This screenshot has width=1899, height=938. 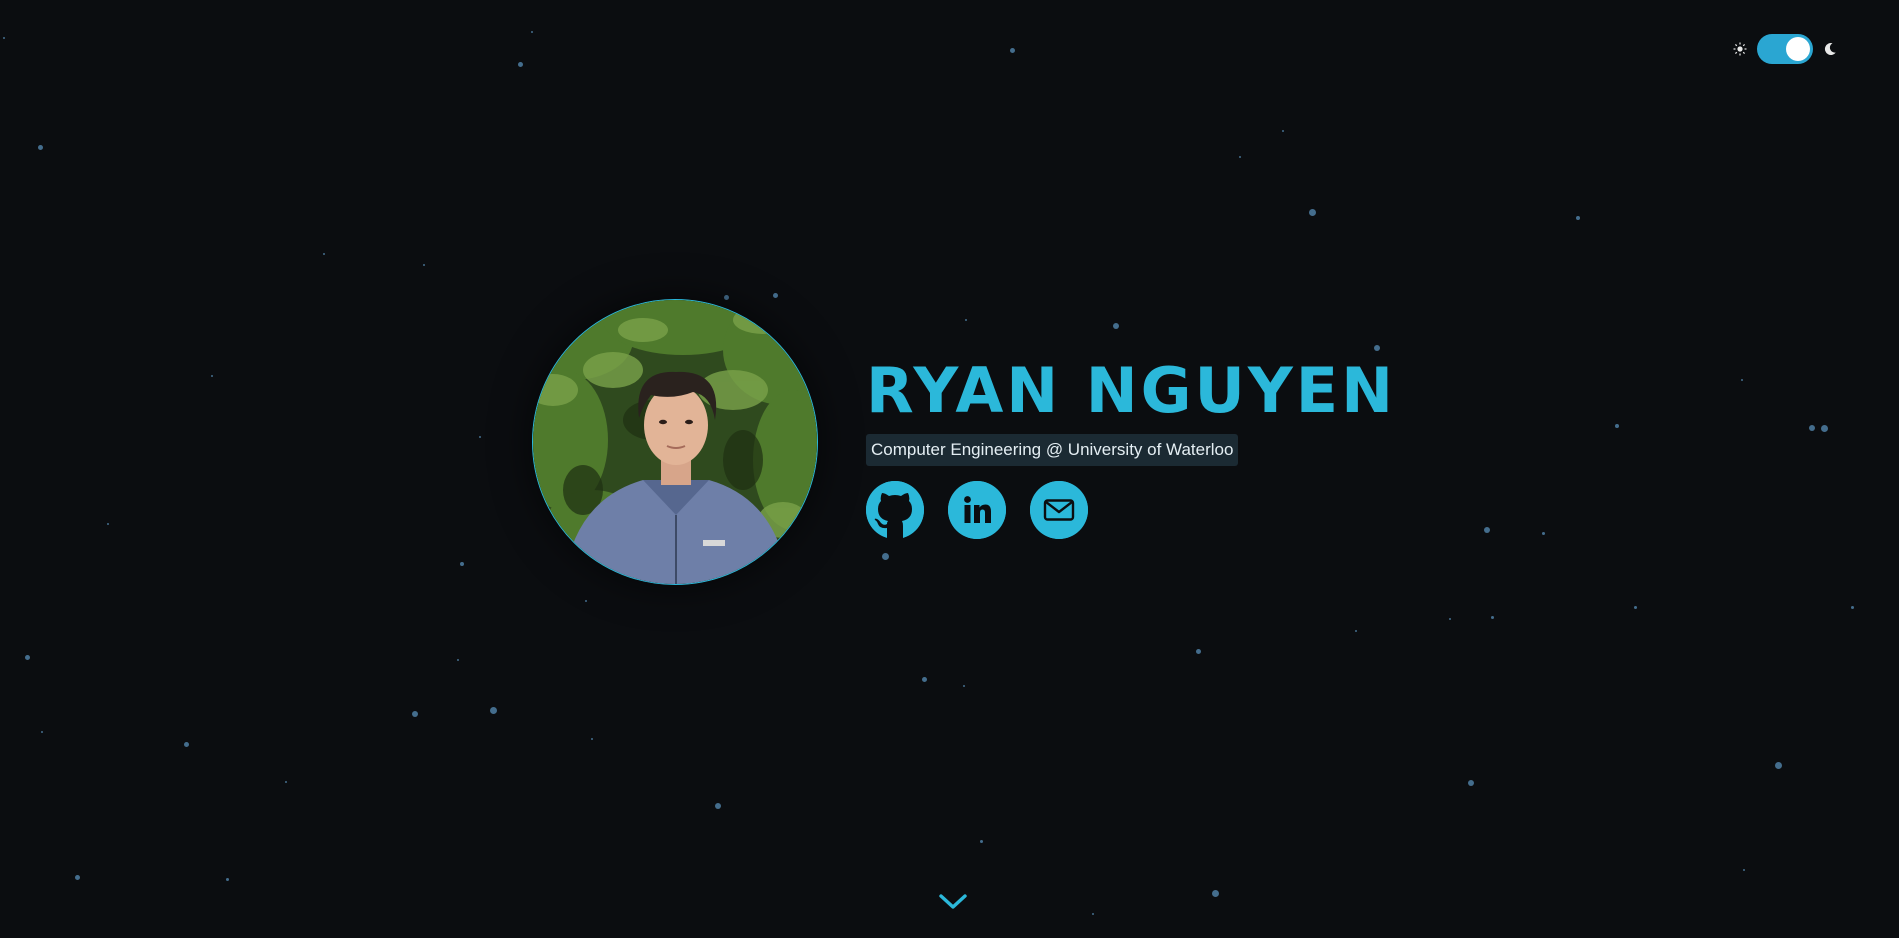 I want to click on linkedin-icon, so click(x=977, y=510).